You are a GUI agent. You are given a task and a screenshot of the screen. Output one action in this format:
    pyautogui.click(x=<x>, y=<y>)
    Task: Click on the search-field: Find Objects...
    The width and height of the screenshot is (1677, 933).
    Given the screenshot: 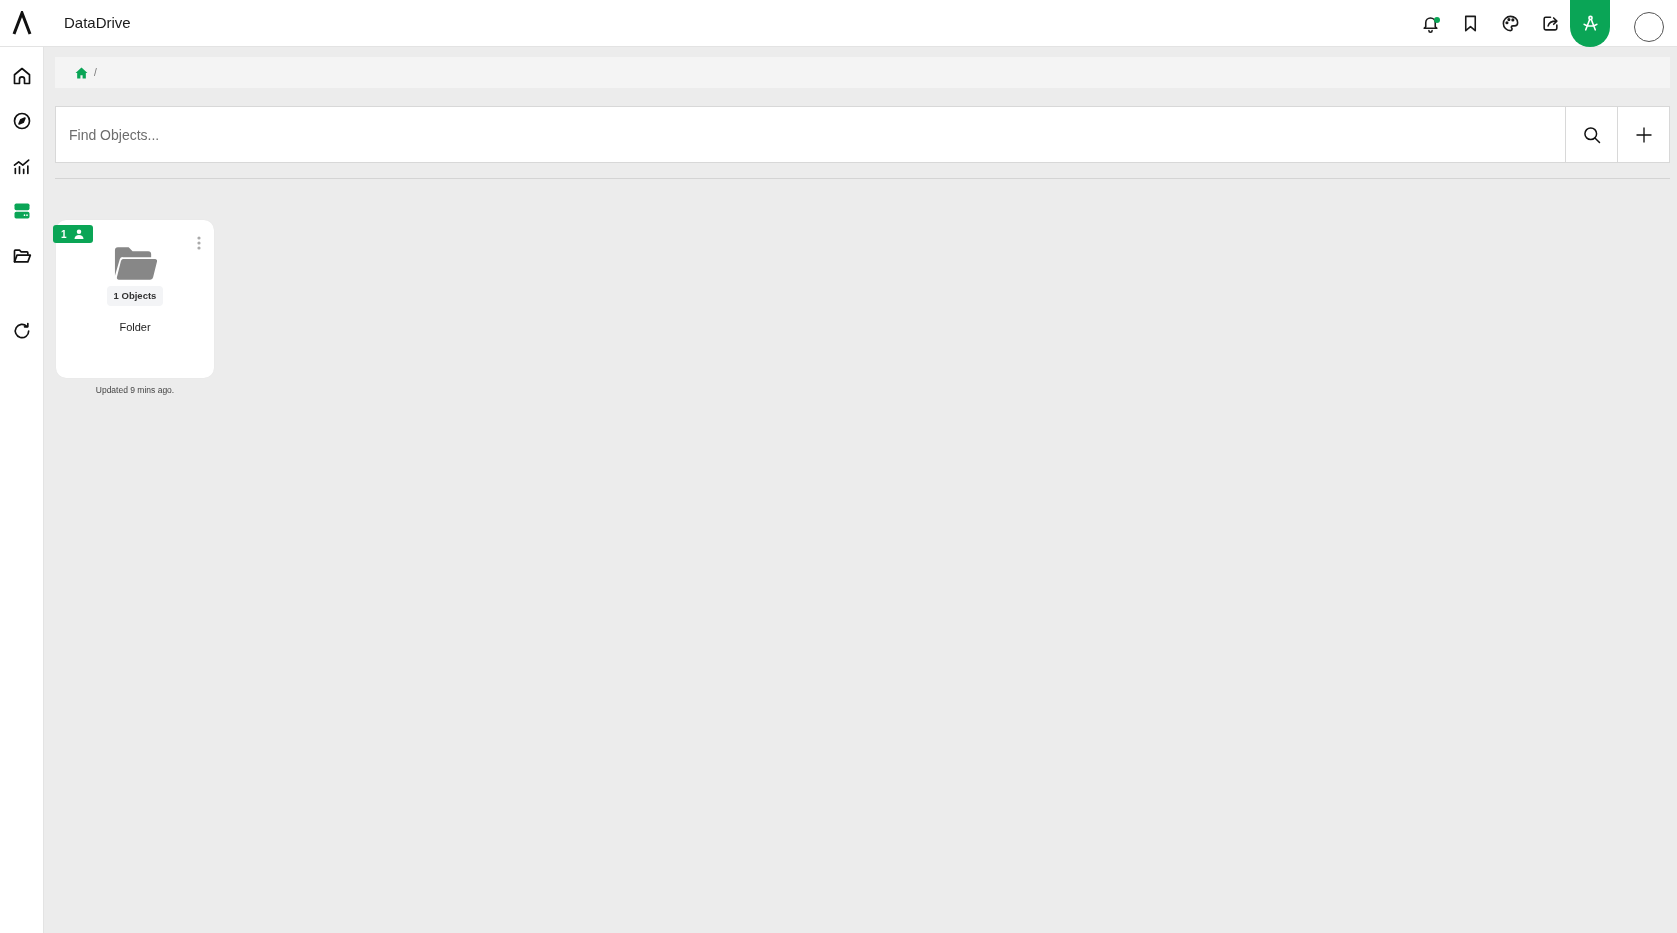 What is the action you would take?
    pyautogui.click(x=810, y=134)
    